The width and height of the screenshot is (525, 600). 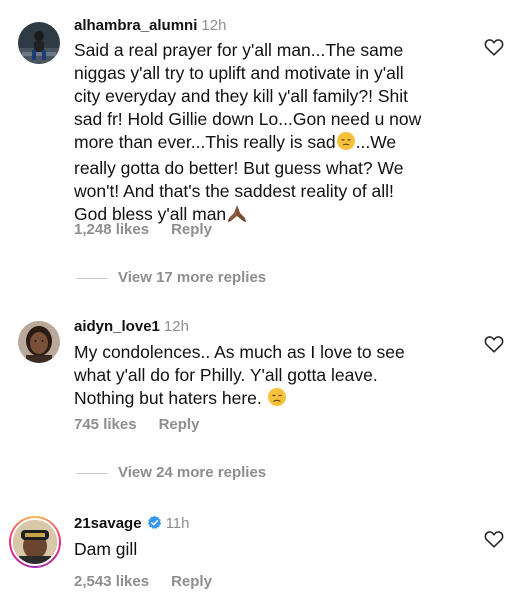 I want to click on comment-line: Dam gill, so click(x=106, y=549).